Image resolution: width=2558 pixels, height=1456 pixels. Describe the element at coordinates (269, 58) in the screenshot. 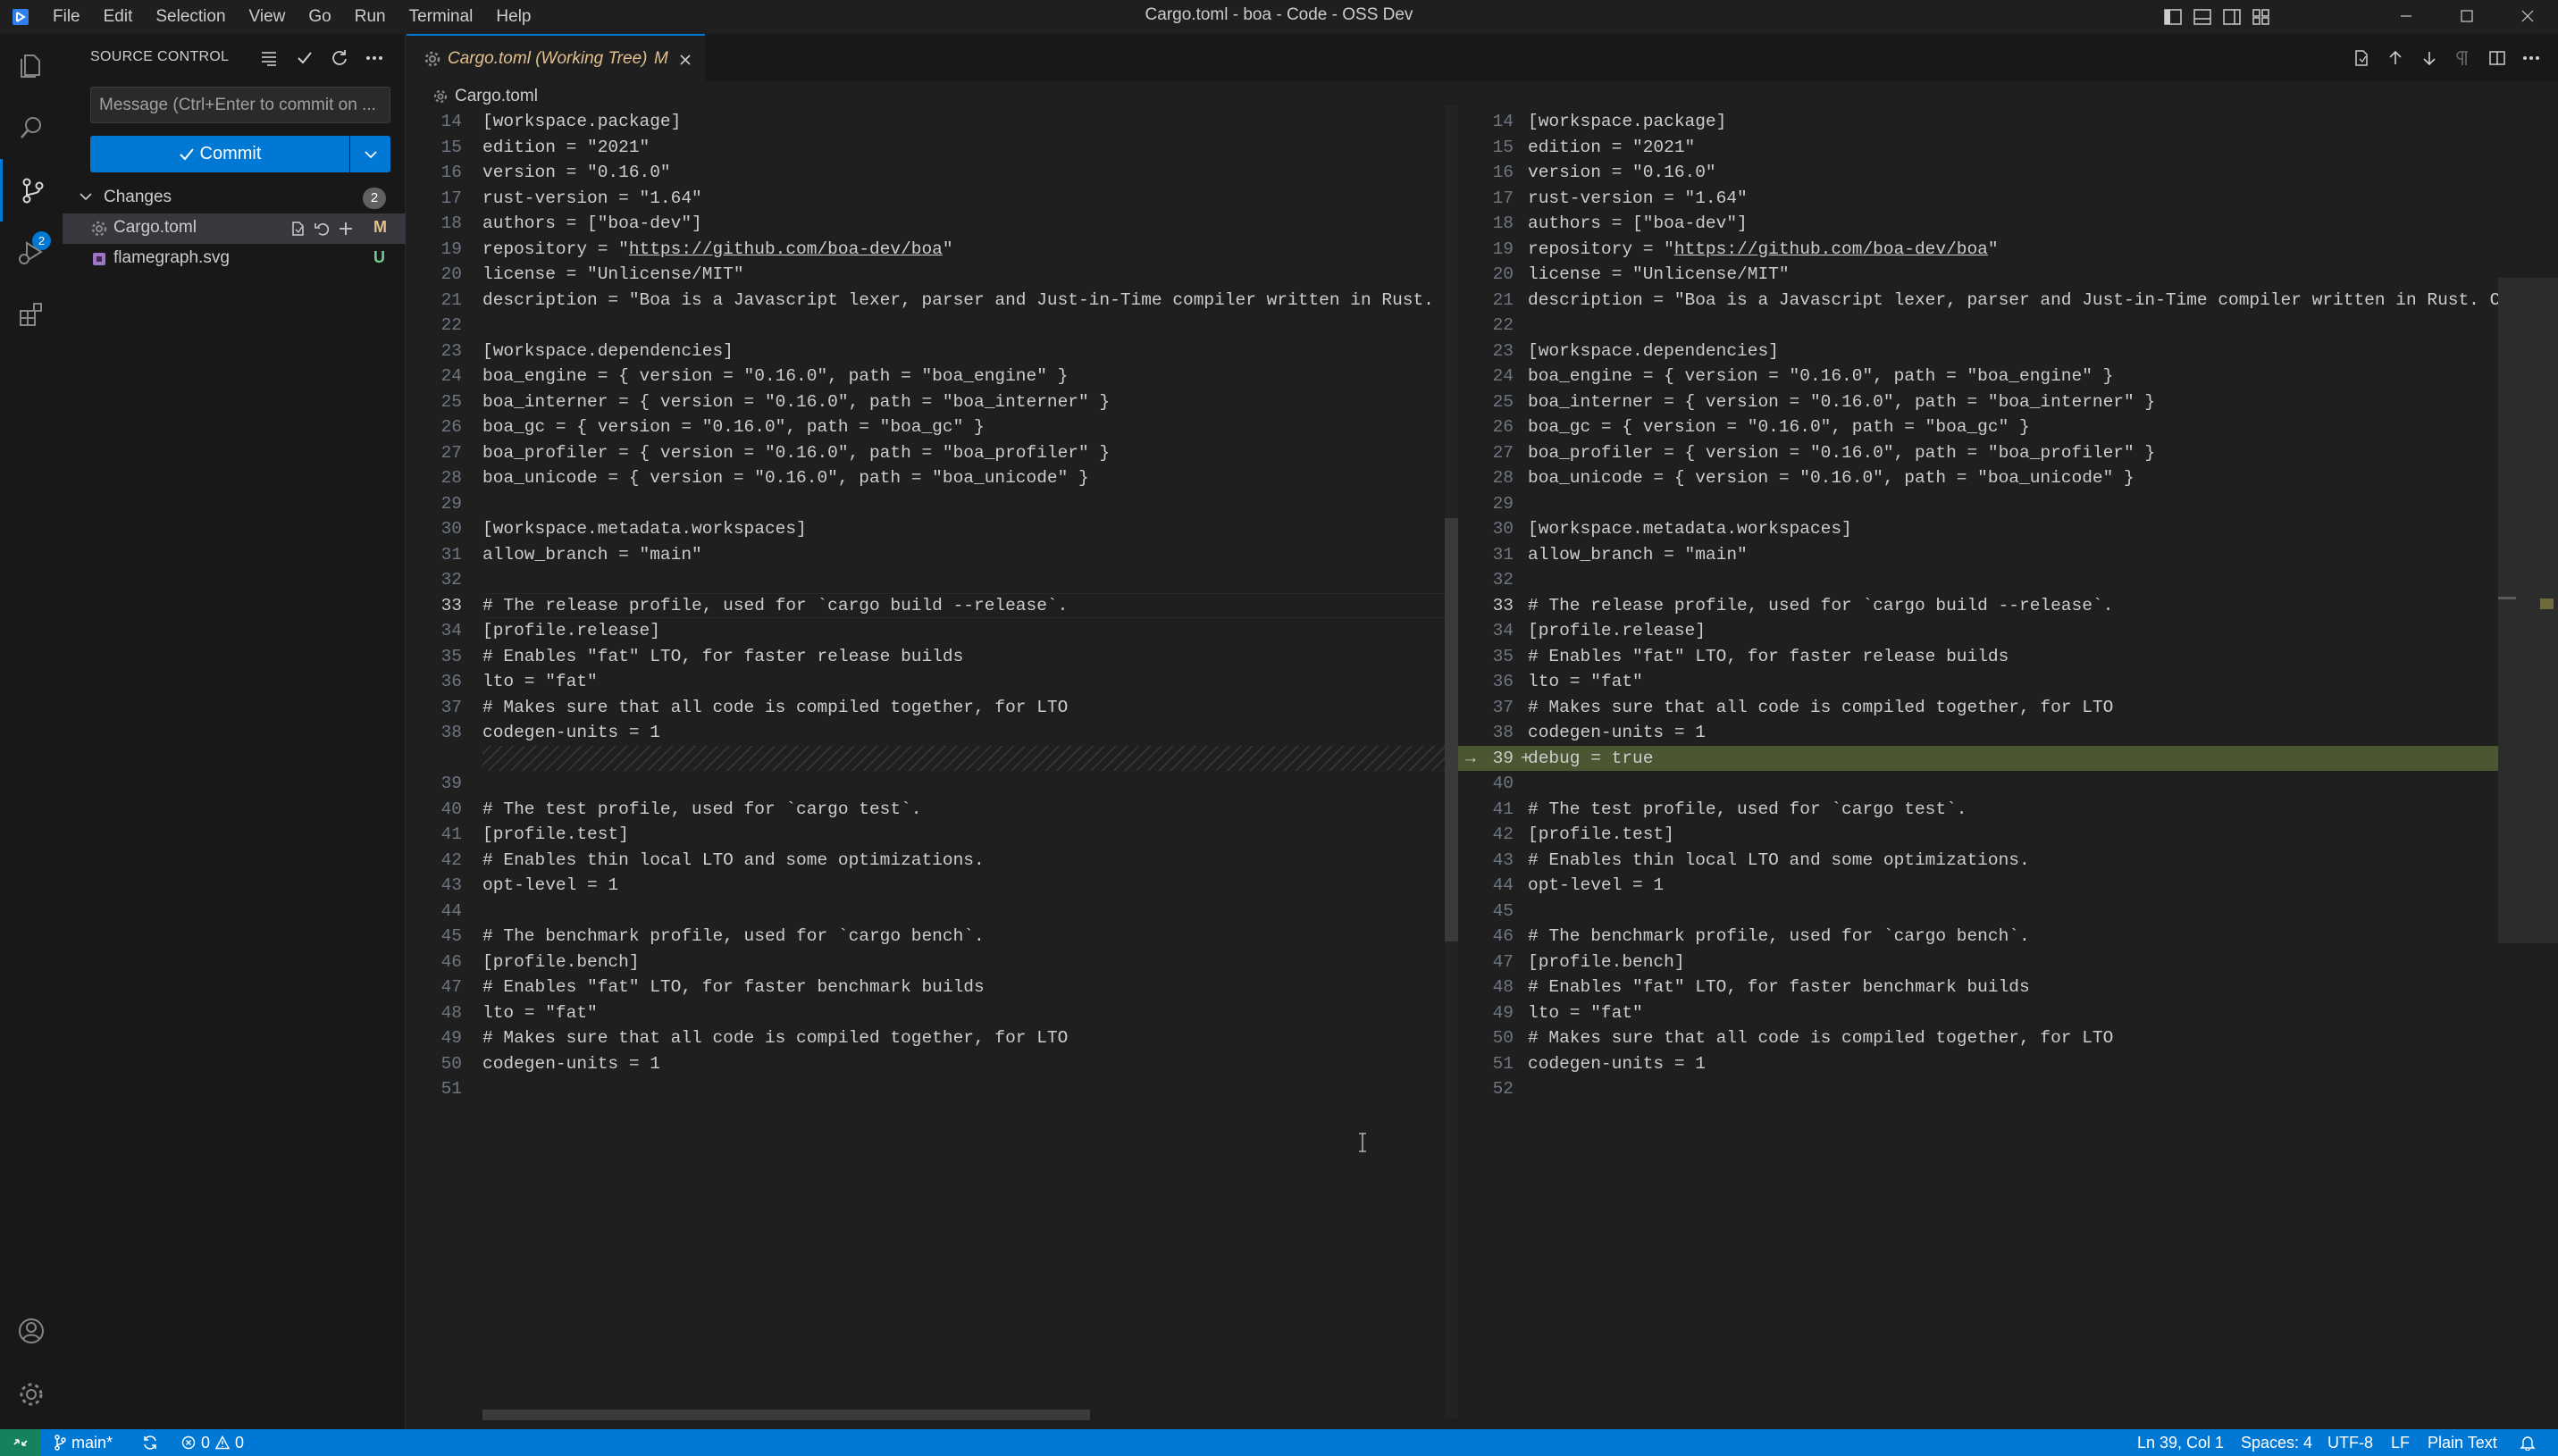

I see `view-as-list-icon` at that location.